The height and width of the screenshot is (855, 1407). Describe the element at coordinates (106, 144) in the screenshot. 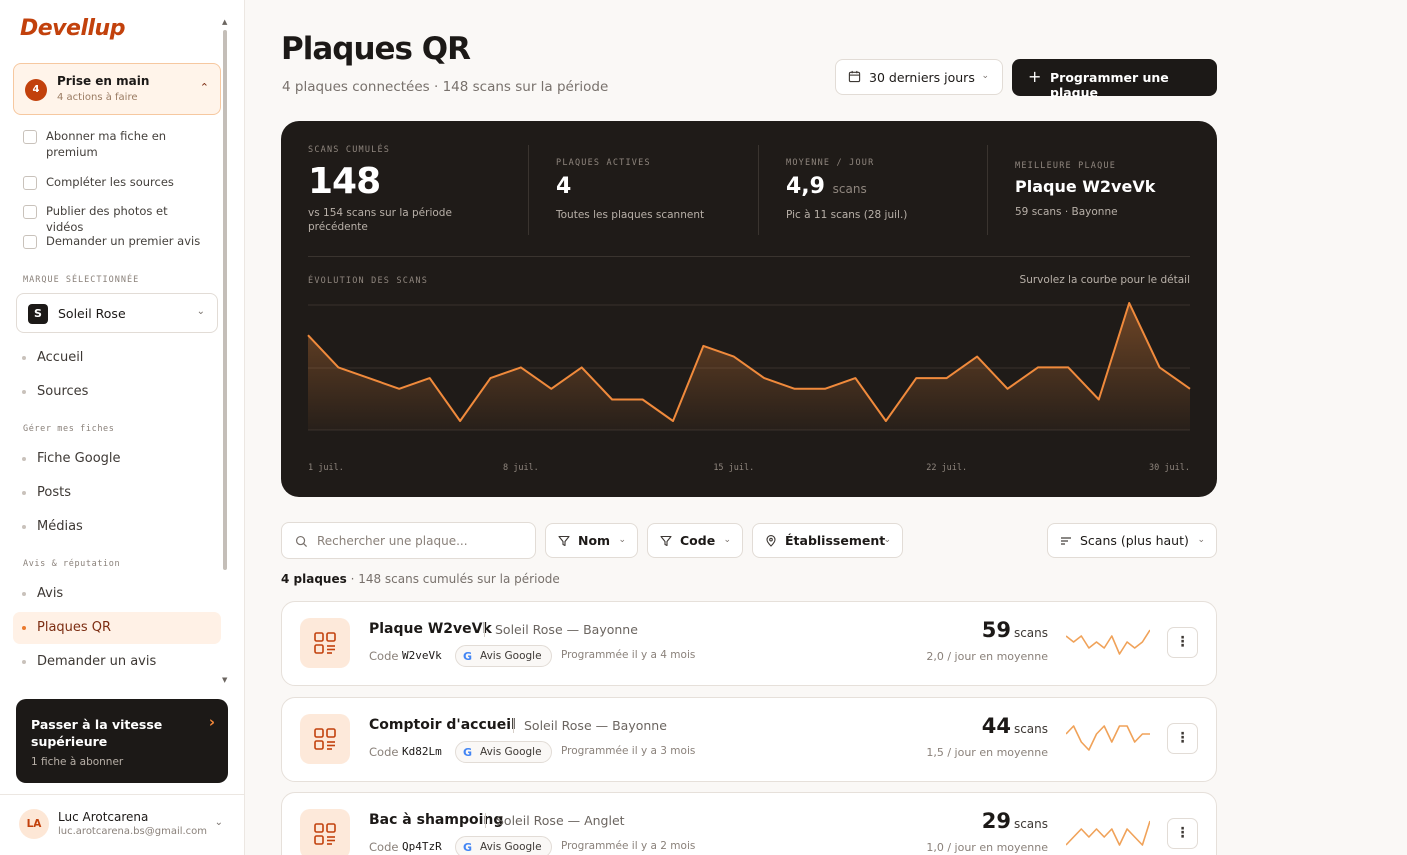

I see `todo-label: Abonner ma fiche en premium` at that location.